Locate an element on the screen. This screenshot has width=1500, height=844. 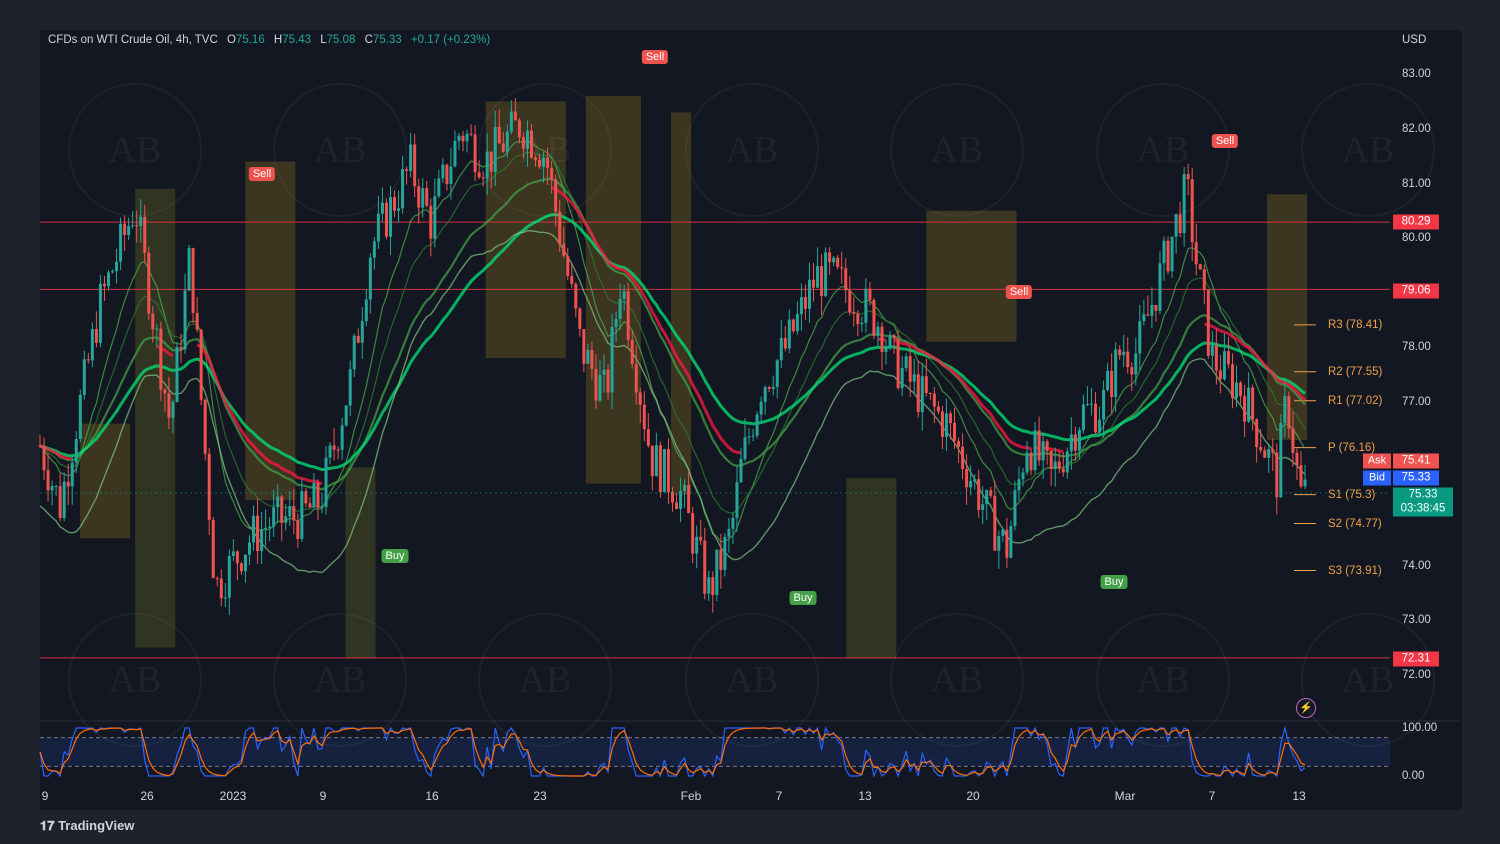
x-tick-label: 13 is located at coordinates (865, 796).